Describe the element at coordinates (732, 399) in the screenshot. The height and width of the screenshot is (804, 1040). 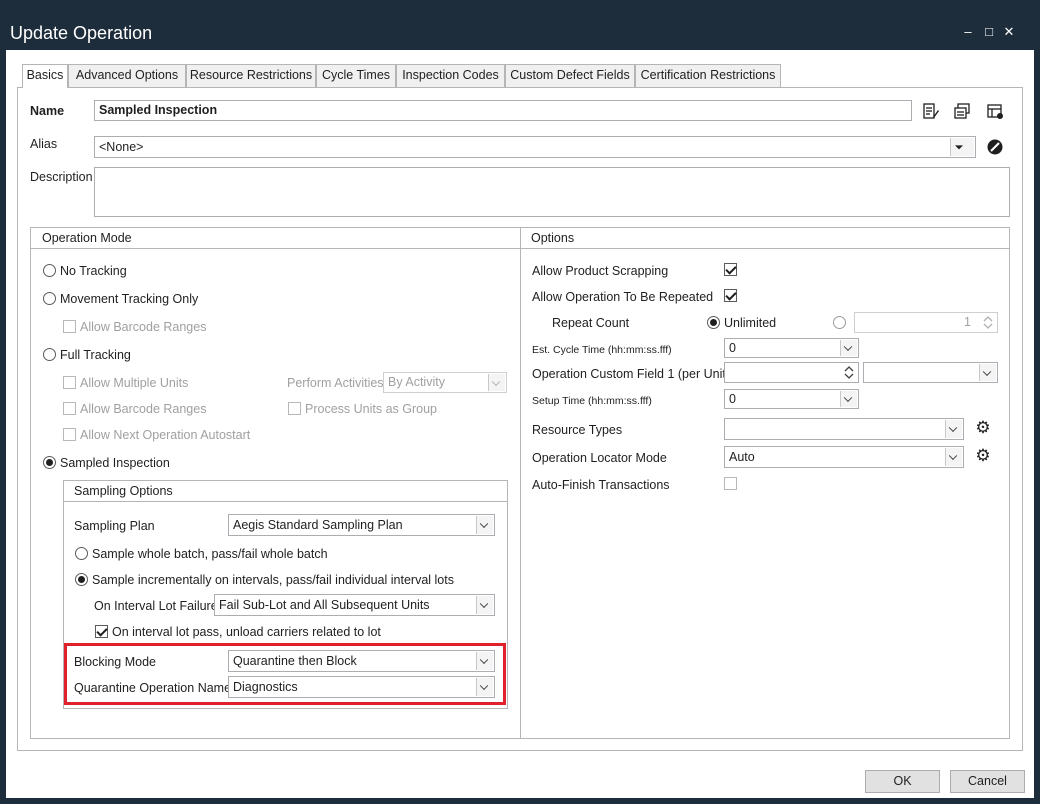
I see `setup-time-value: 0` at that location.